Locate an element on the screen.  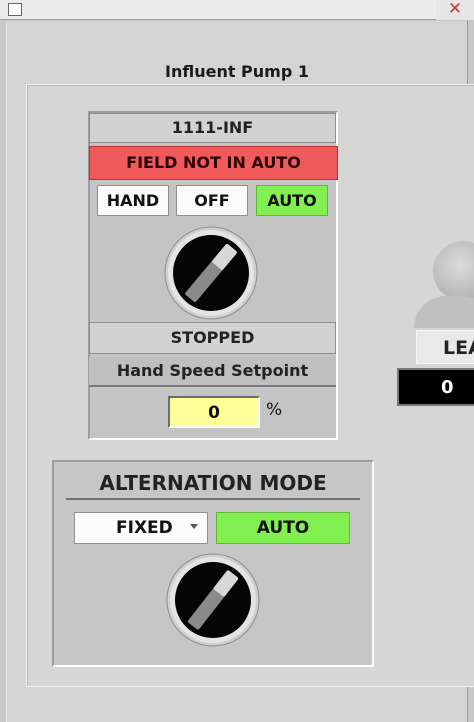
pump-status-label: STOPPED is located at coordinates (212, 338).